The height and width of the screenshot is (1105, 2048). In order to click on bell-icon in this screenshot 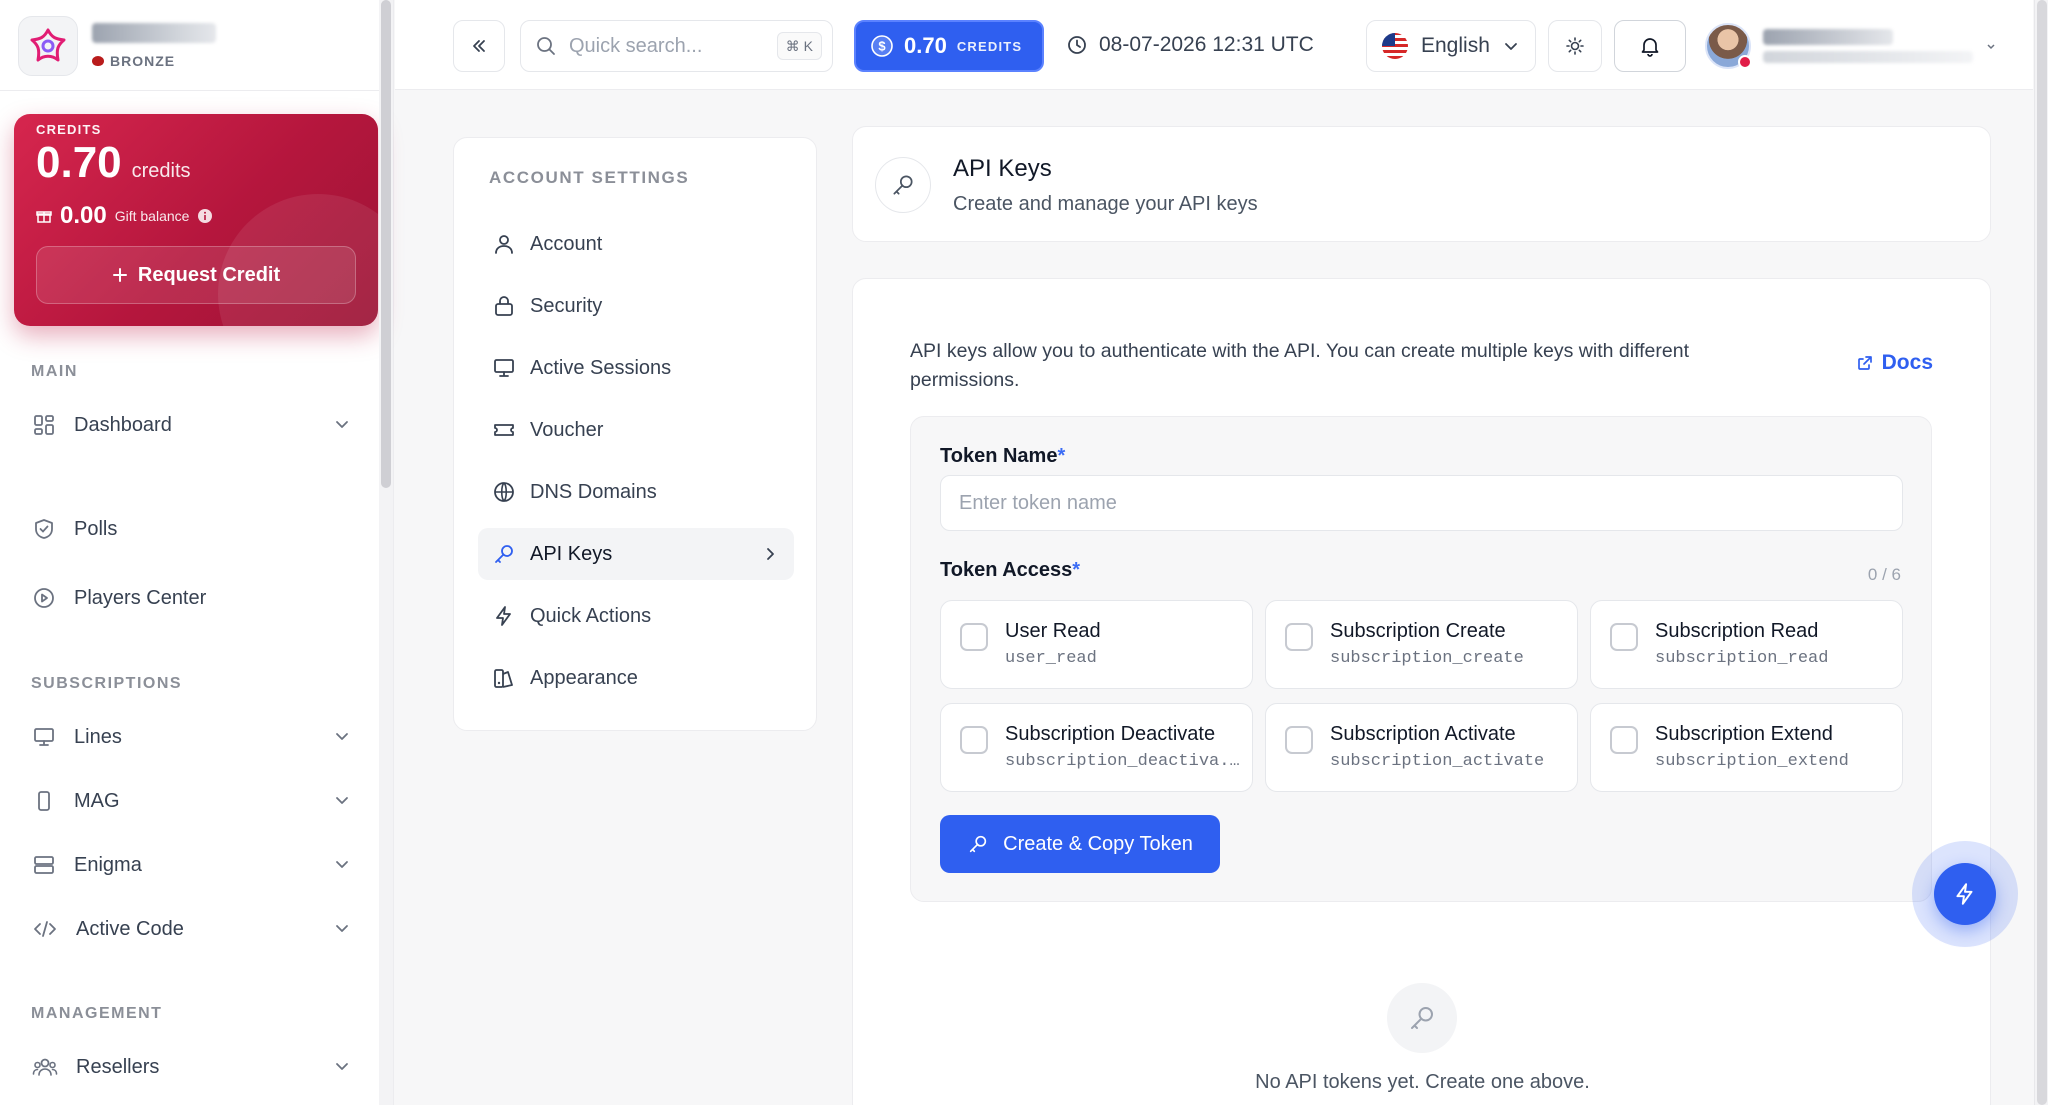, I will do `click(1650, 47)`.